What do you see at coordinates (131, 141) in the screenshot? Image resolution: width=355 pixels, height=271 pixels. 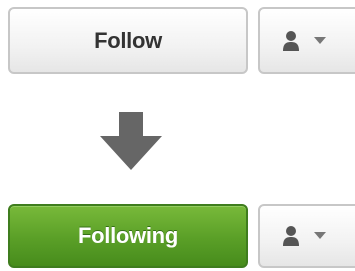 I see `arrow-down-icon` at bounding box center [131, 141].